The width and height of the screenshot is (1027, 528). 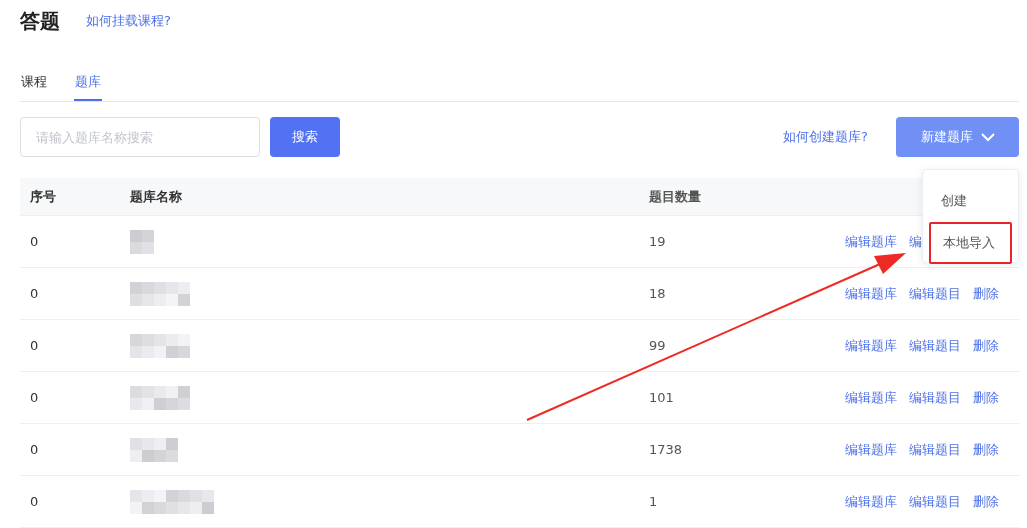 What do you see at coordinates (43, 196) in the screenshot?
I see `column-header: 序号` at bounding box center [43, 196].